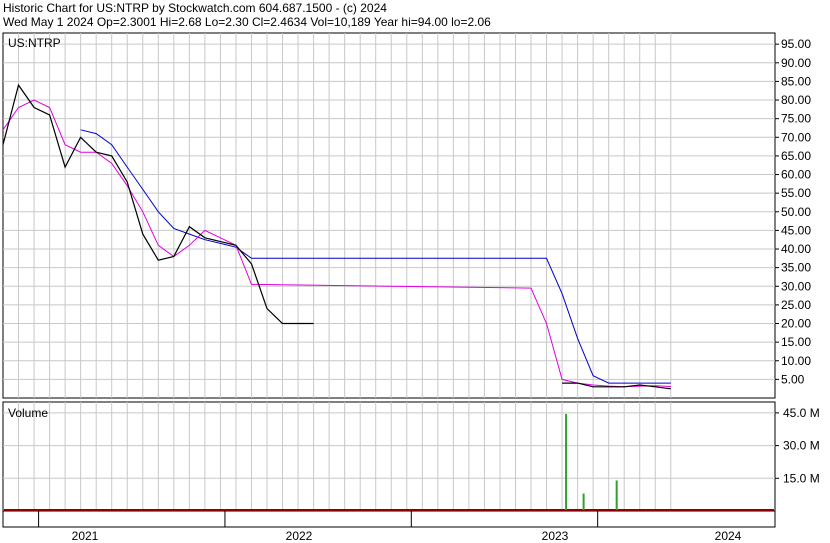  I want to click on y-tick-label: 60.00, so click(796, 175).